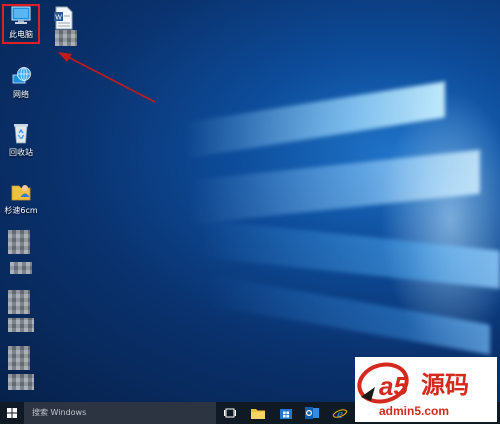 The image size is (500, 428). Describe the element at coordinates (21, 134) in the screenshot. I see `recycle-bin-icon` at that location.